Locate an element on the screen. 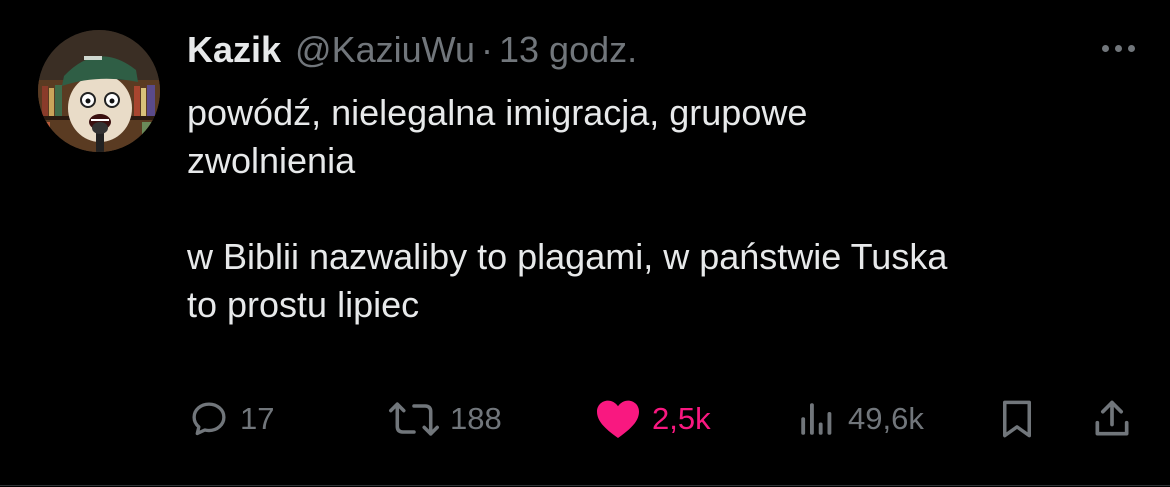 The image size is (1170, 487). like-count: 2,5k is located at coordinates (681, 418).